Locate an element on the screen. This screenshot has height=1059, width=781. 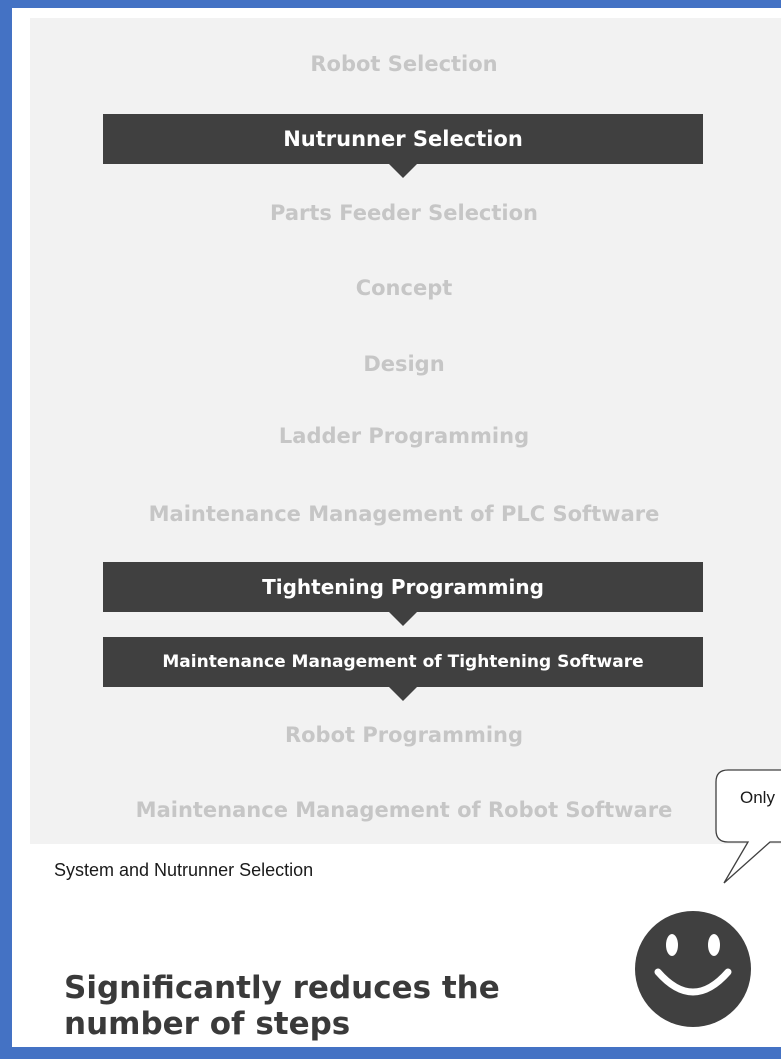
step-nutrunner-selection-label: Nutrunner Selection is located at coordinates (403, 139).